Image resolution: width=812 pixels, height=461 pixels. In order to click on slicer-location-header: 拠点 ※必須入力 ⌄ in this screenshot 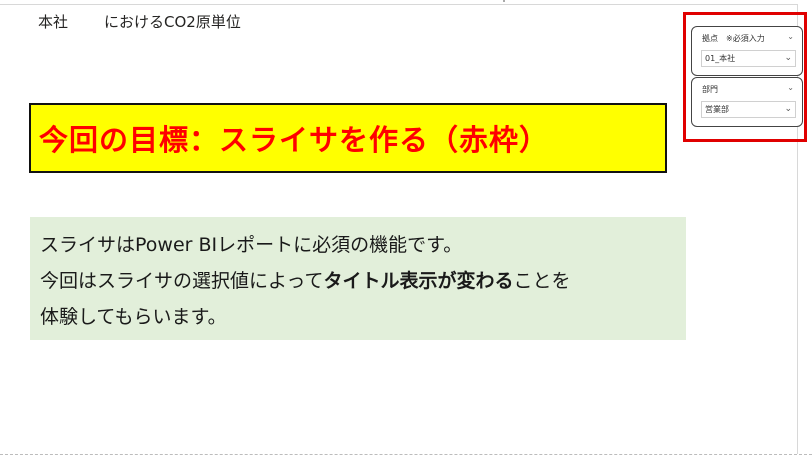, I will do `click(749, 38)`.